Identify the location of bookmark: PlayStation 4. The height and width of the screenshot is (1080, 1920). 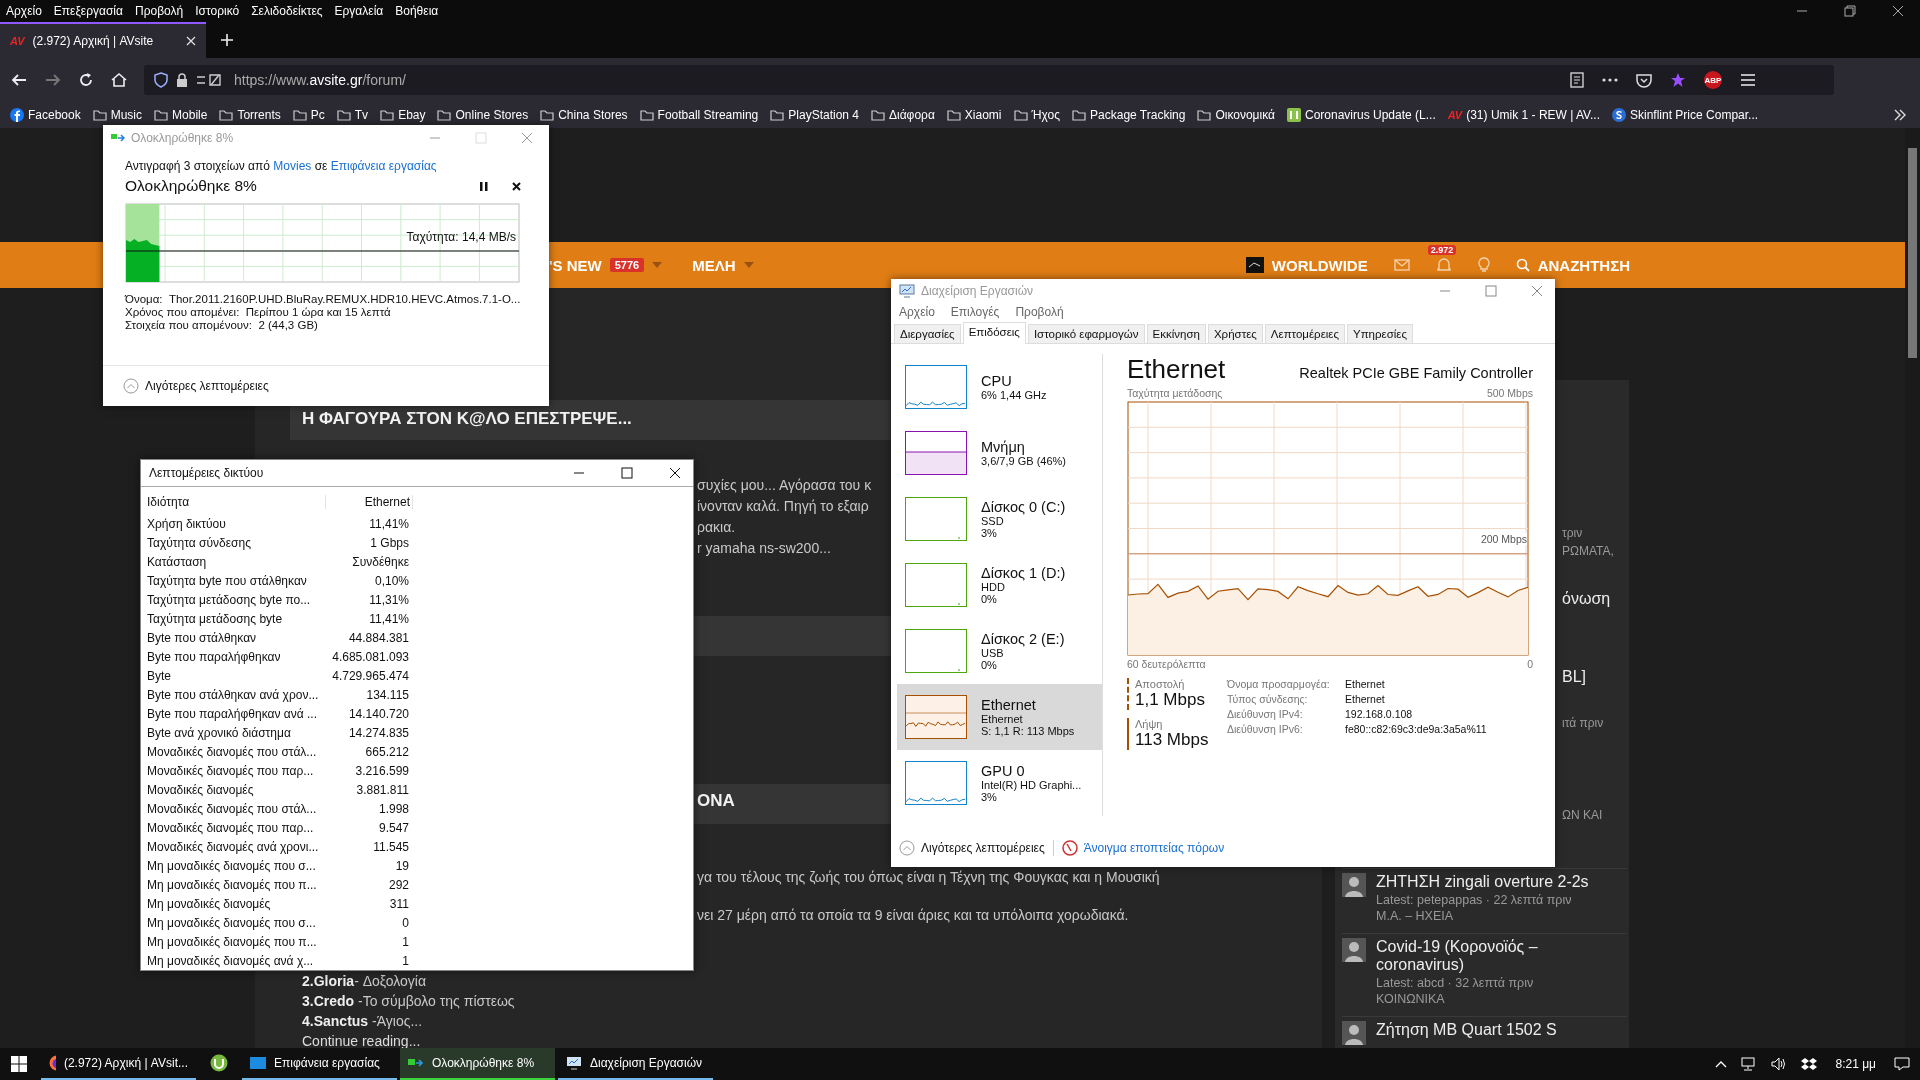
(814, 115).